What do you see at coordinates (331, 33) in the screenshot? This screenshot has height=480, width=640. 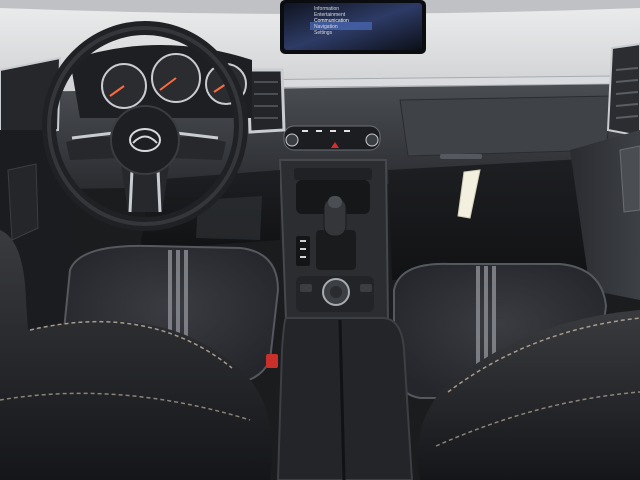 I see `menu-item-settings: Settings` at bounding box center [331, 33].